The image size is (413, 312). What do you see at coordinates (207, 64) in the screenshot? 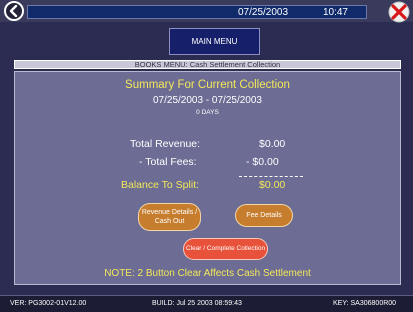
I see `breadcrumb: BOOKS MENU: Cash Settlement Collection` at bounding box center [207, 64].